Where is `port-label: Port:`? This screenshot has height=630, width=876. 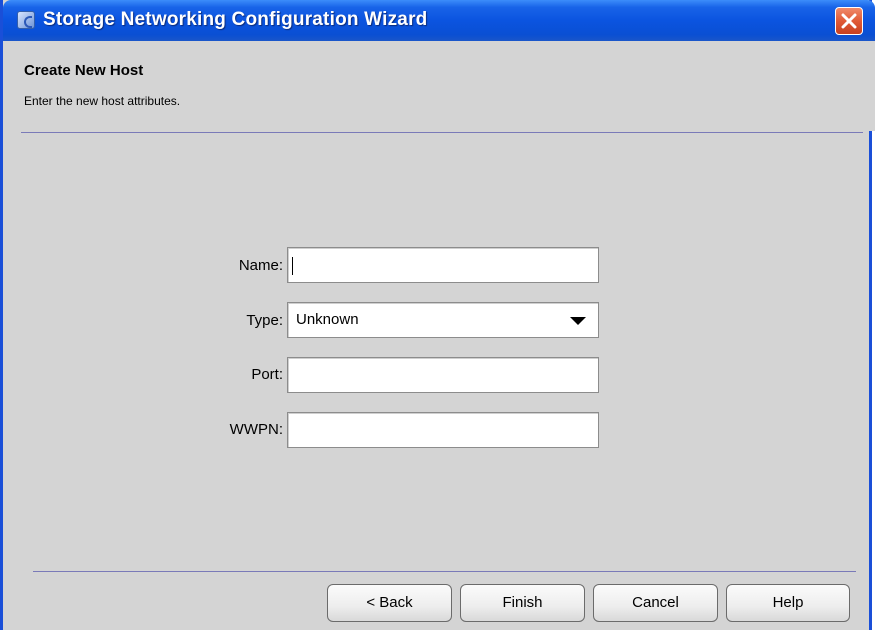 port-label: Port: is located at coordinates (267, 374).